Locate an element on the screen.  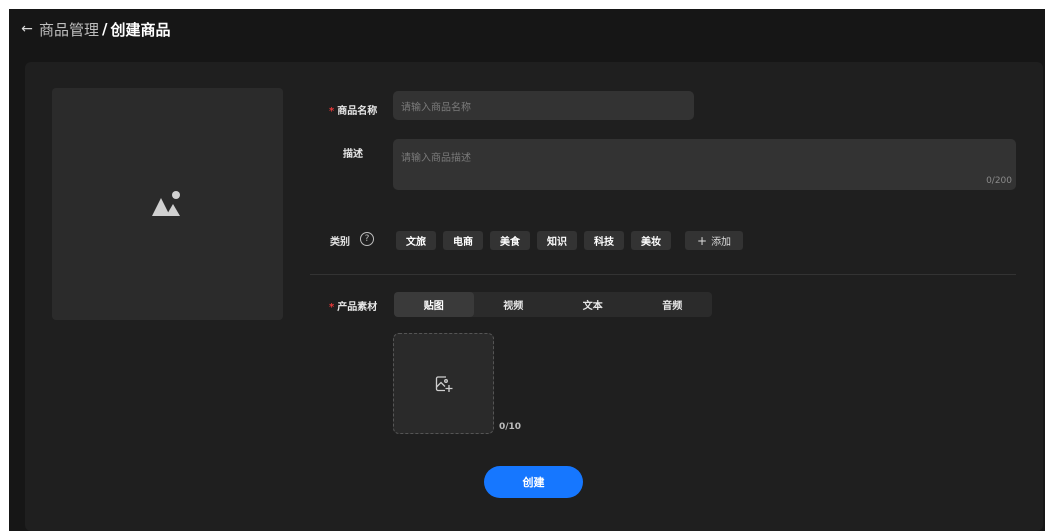
image-placeholder-icon is located at coordinates (165, 203).